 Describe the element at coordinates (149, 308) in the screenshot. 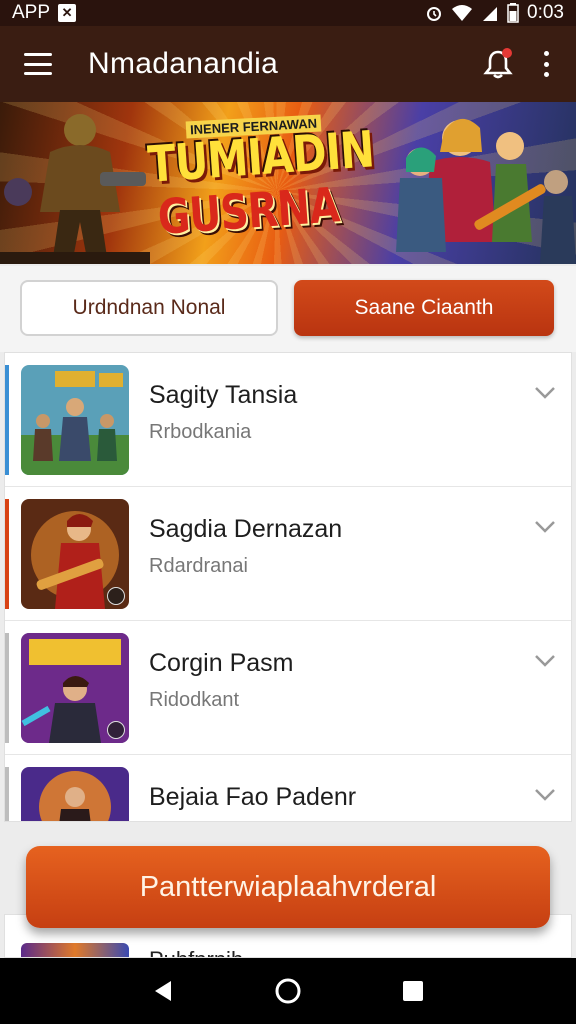

I see `tab-left-button: Urdndnan Nonal` at that location.